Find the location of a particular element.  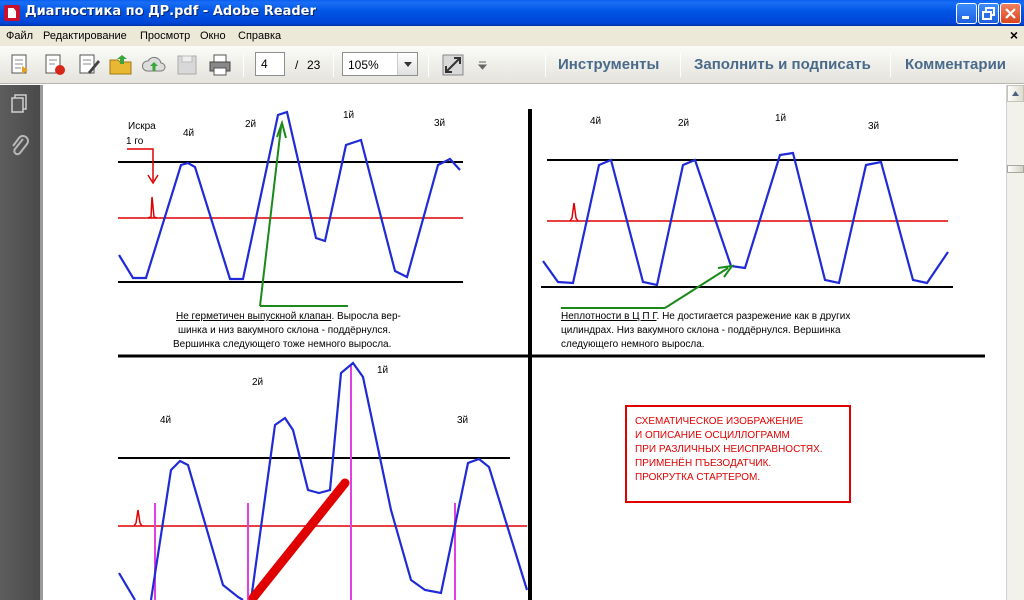

close-button is located at coordinates (1010, 13).